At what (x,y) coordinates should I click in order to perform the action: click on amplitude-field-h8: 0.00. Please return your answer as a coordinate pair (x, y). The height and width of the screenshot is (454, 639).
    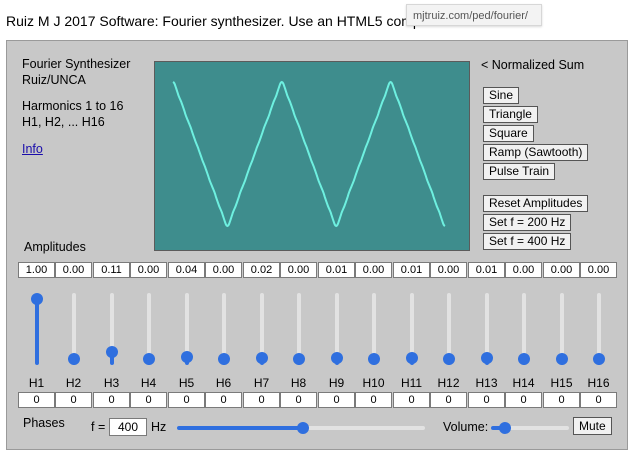
    Looking at the image, I should click on (298, 270).